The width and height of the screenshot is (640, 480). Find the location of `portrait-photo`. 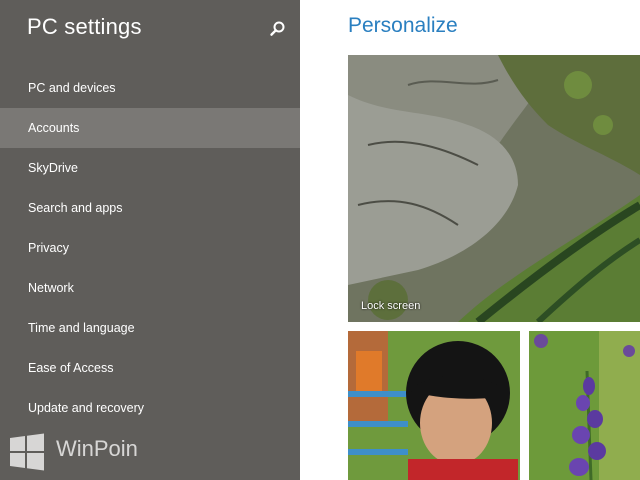

portrait-photo is located at coordinates (434, 405).